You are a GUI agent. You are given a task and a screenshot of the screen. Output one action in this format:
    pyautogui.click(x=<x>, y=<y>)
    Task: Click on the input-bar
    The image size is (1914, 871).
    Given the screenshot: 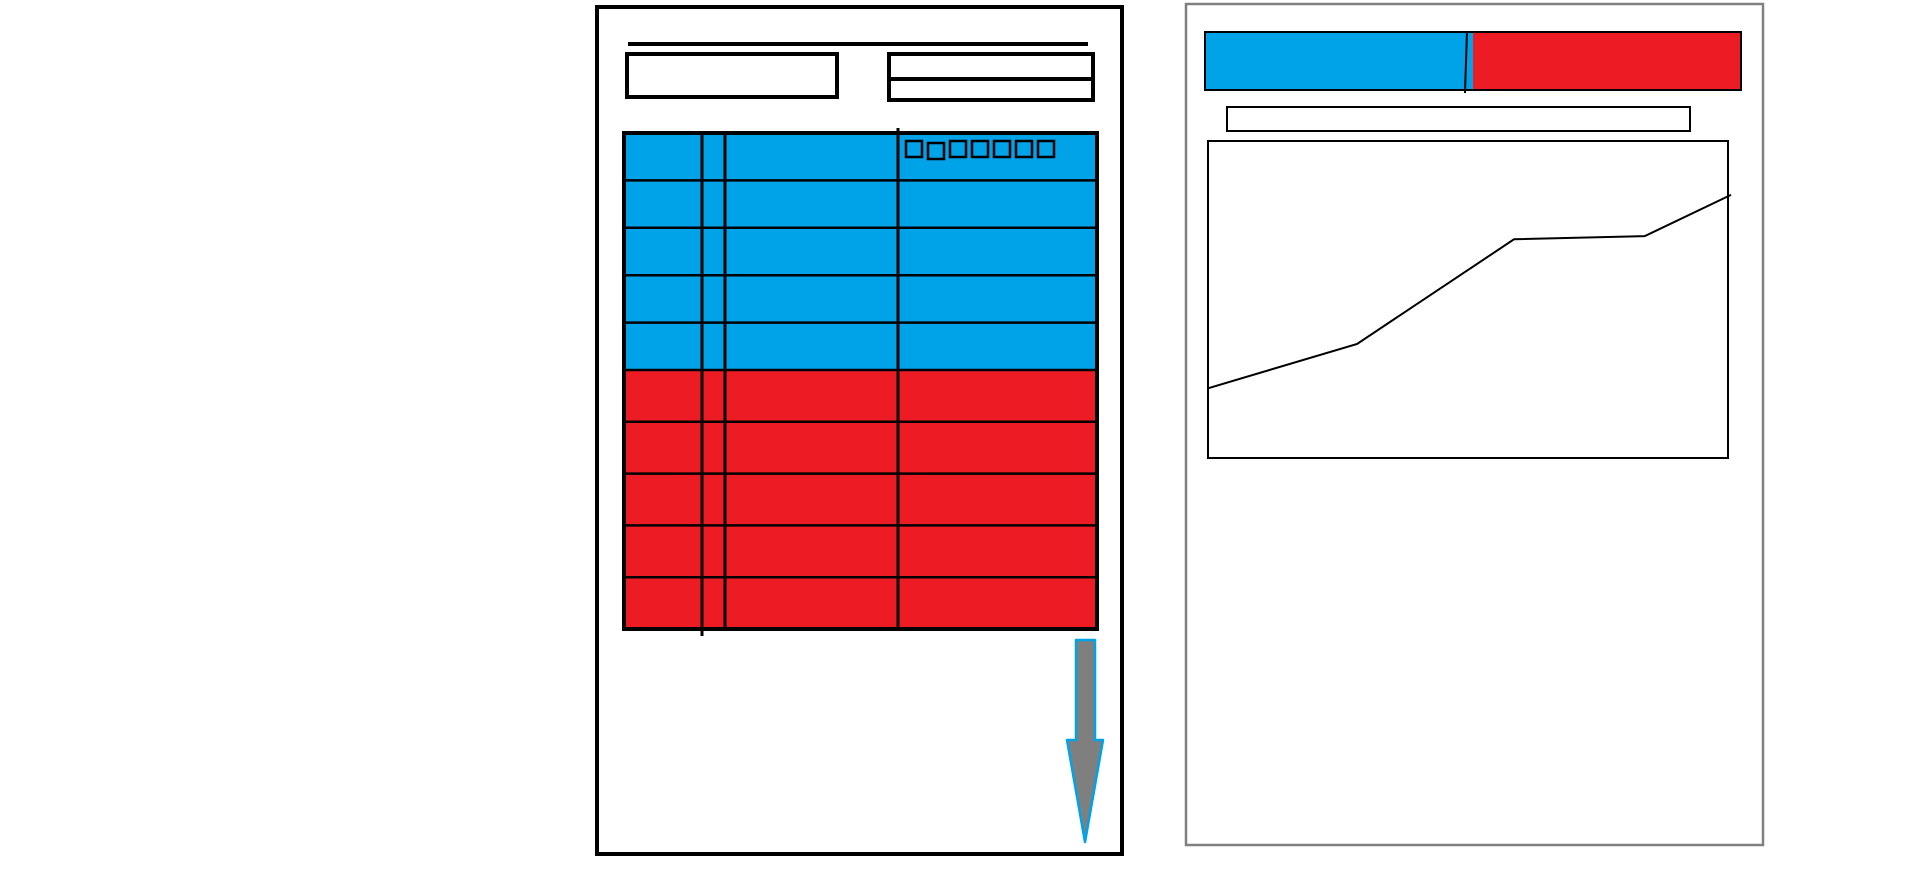 What is the action you would take?
    pyautogui.click(x=1458, y=119)
    